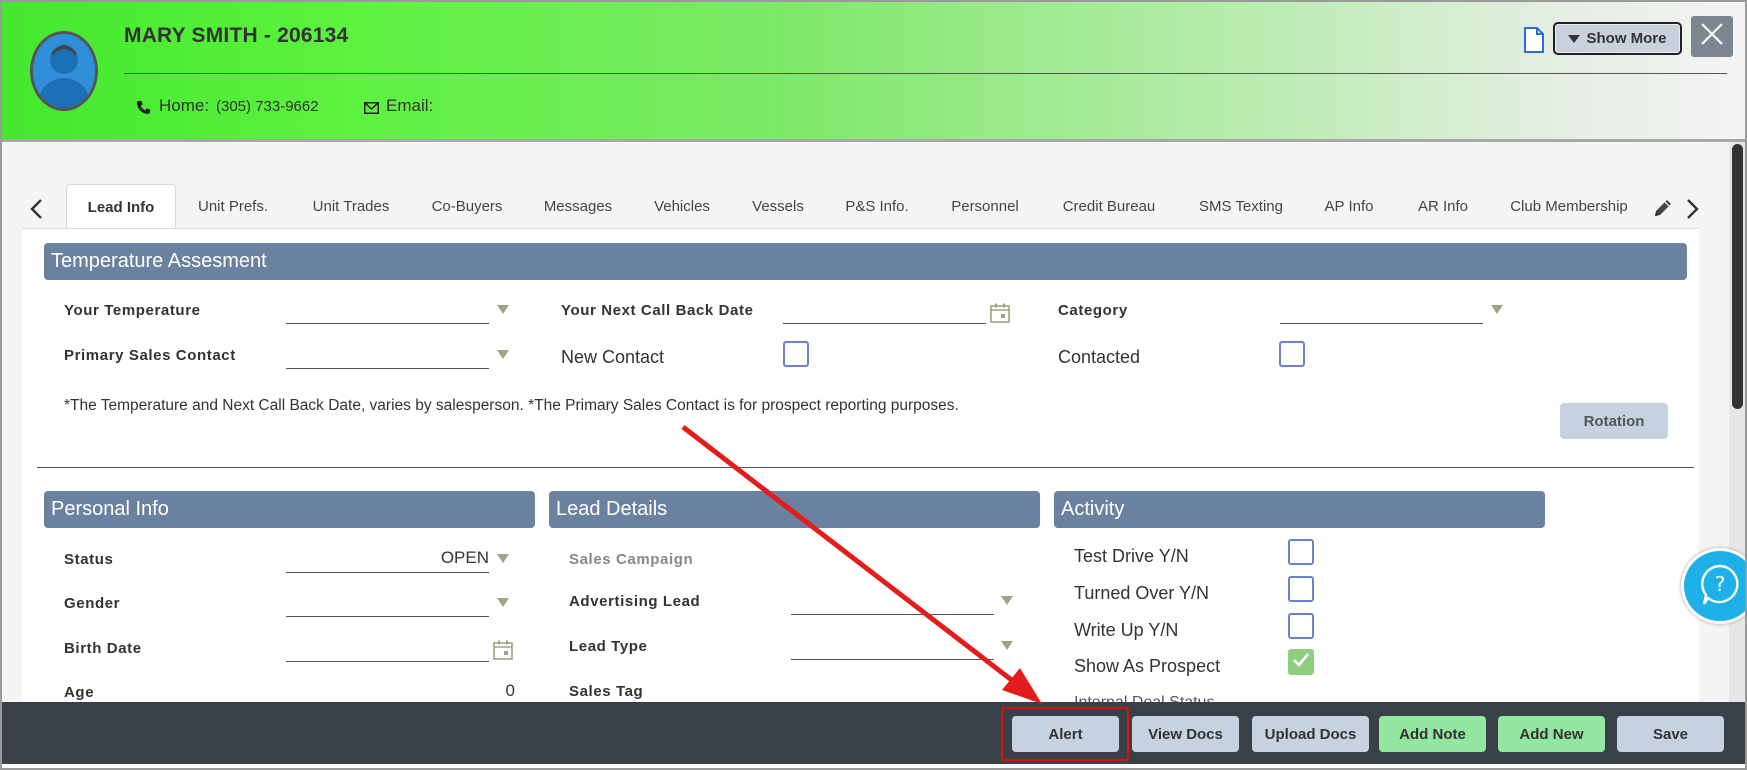  Describe the element at coordinates (184, 105) in the screenshot. I see `phone-label: Home:` at that location.